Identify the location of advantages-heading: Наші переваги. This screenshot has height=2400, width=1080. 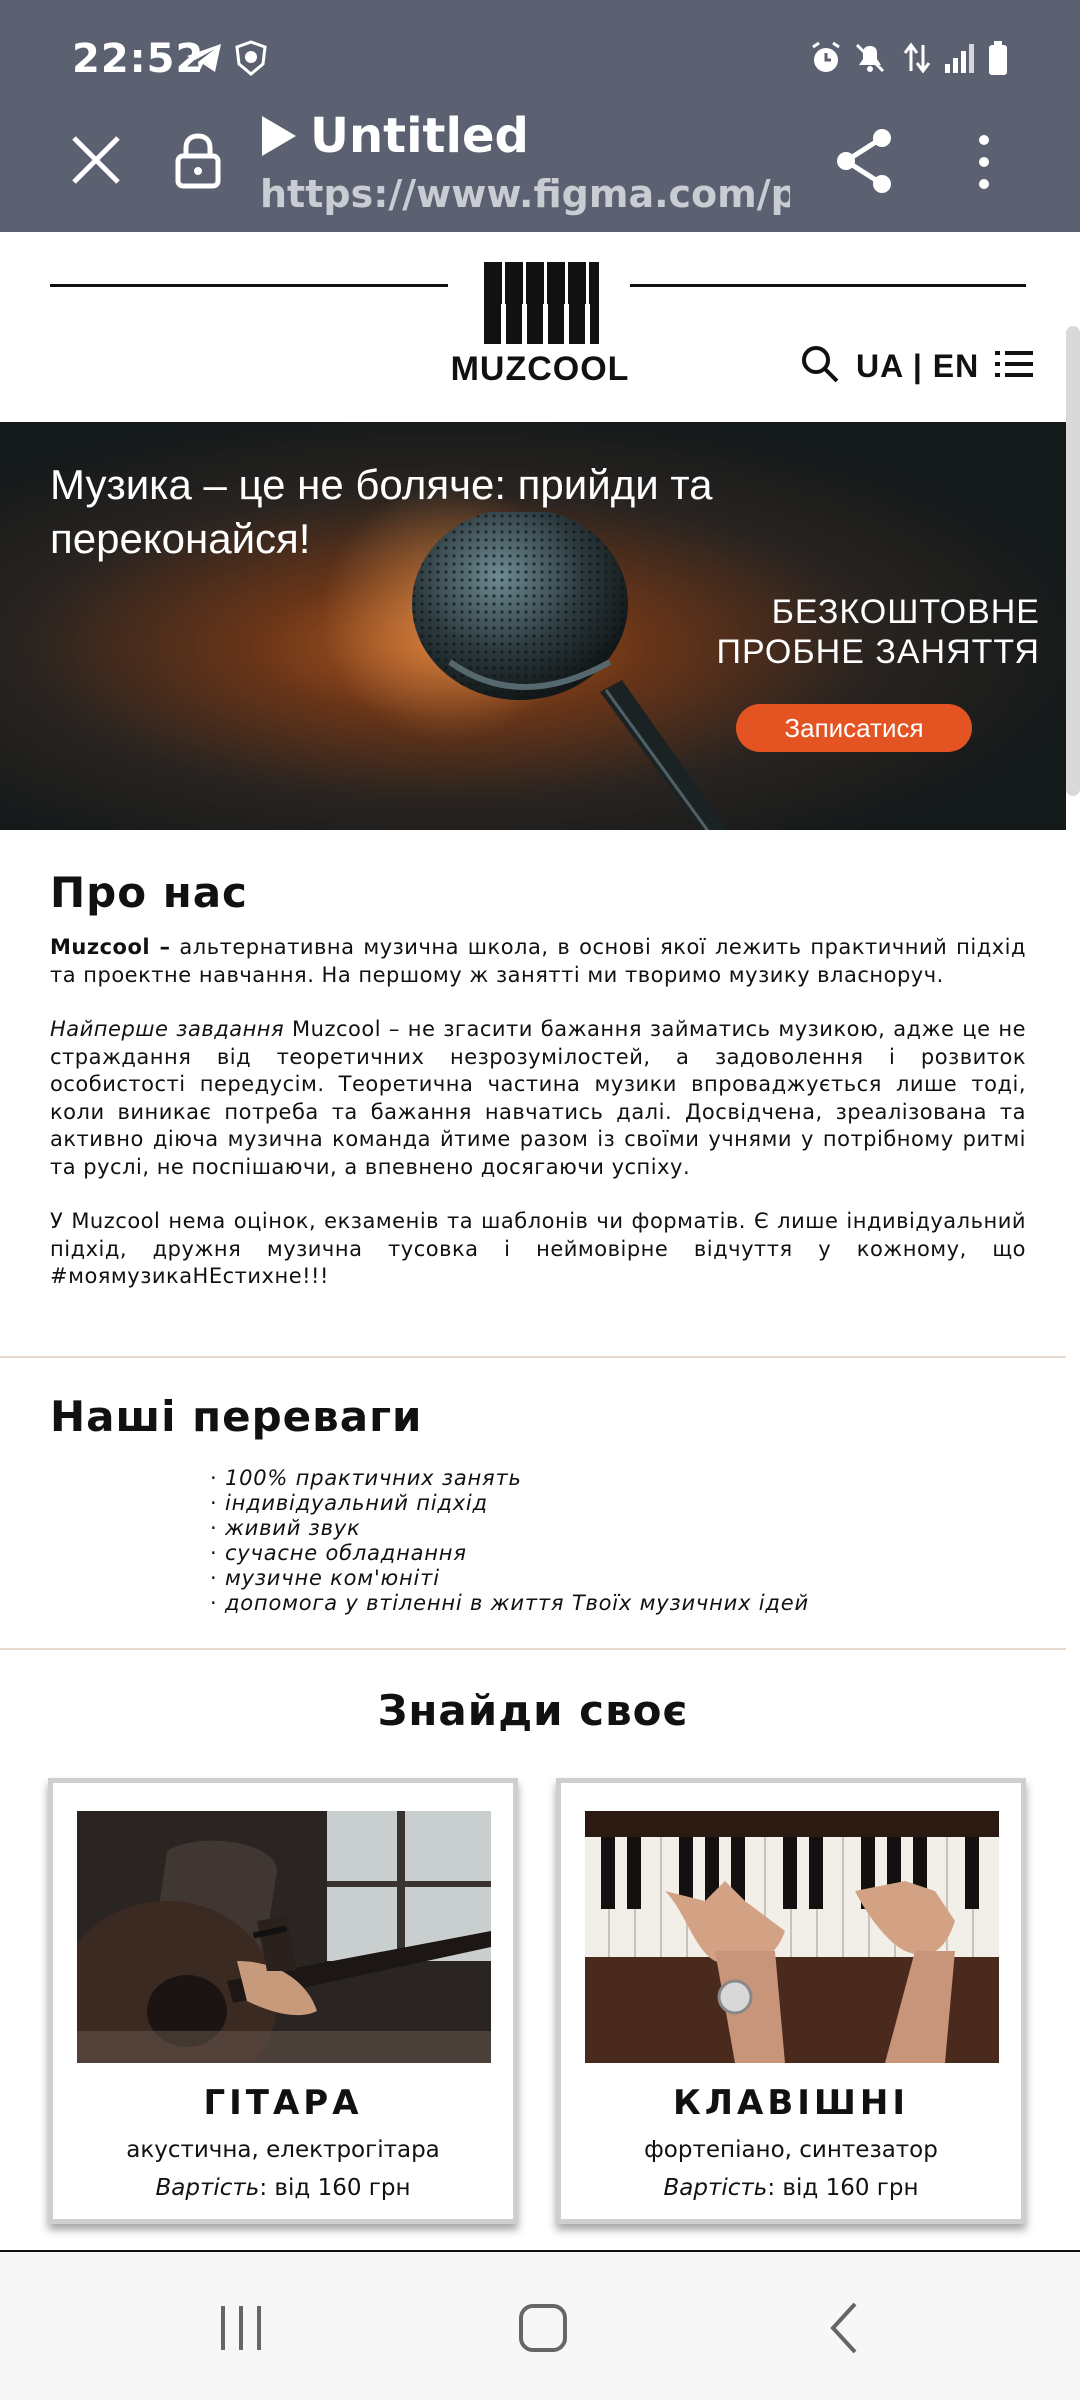
(236, 1416).